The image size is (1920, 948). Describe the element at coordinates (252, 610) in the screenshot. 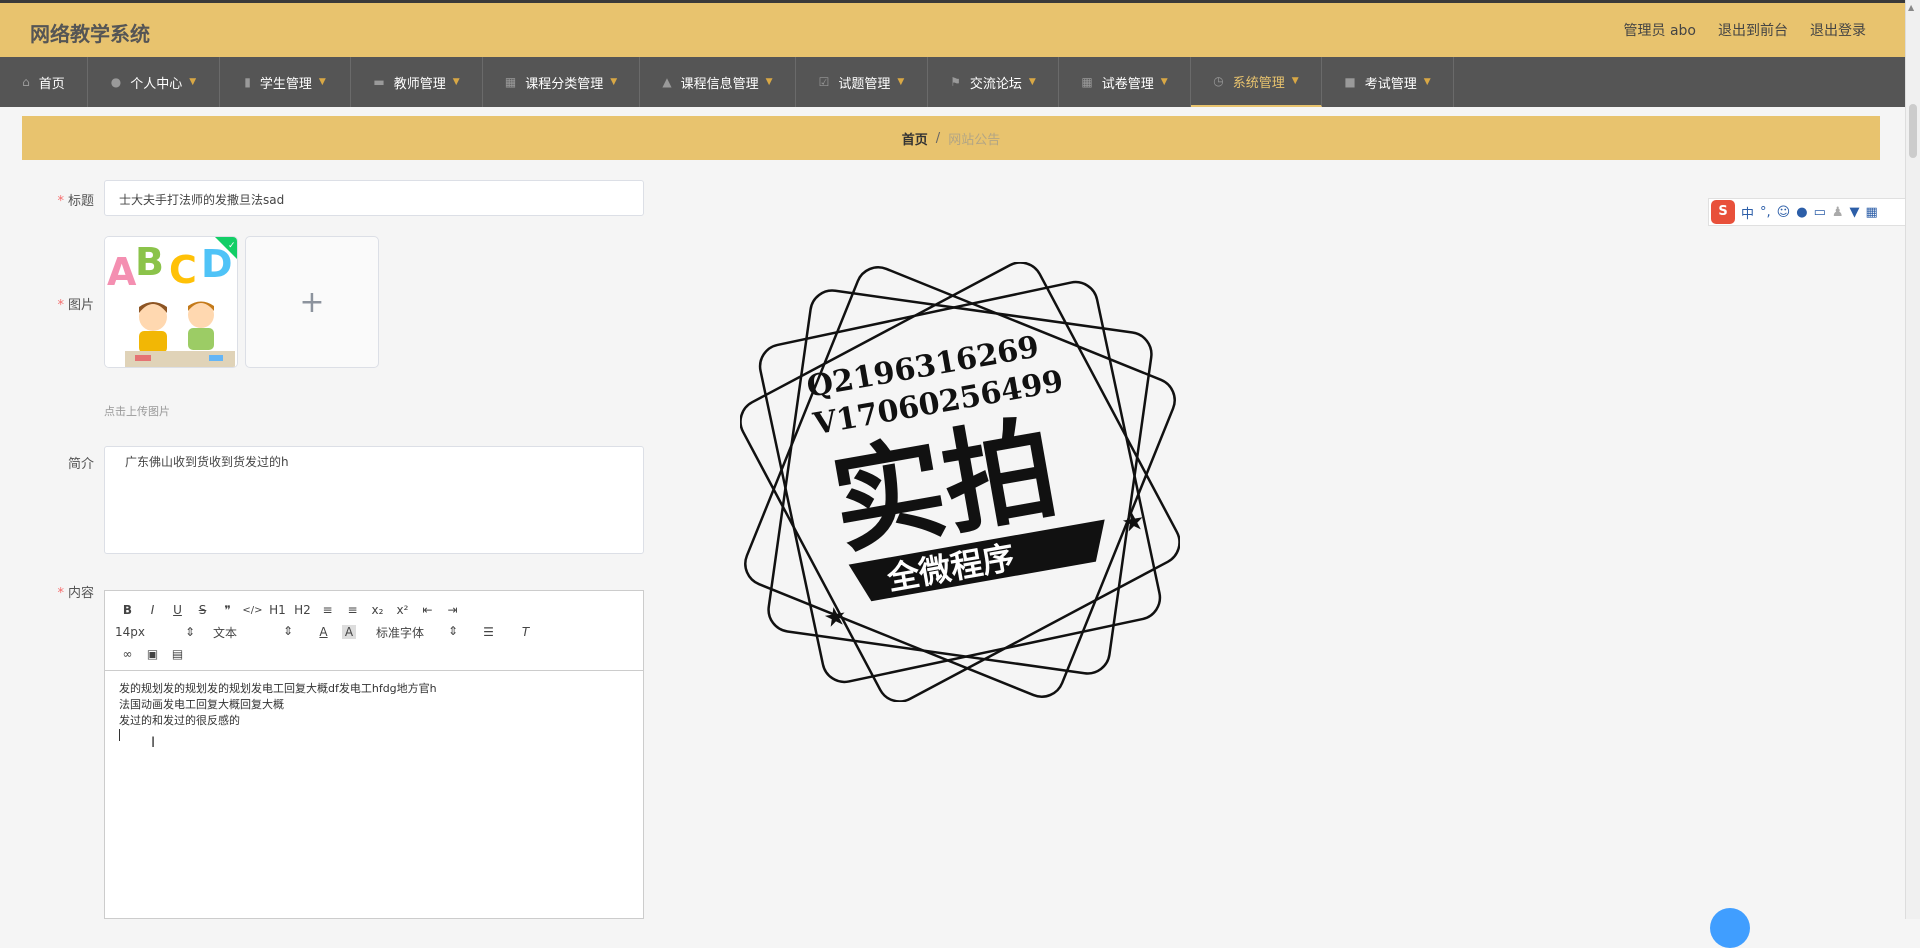

I see `code-button: </>` at that location.